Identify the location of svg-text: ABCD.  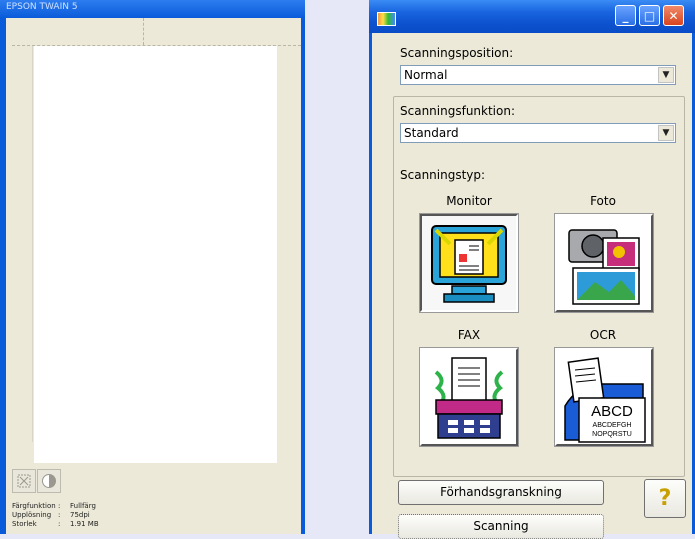
(612, 411).